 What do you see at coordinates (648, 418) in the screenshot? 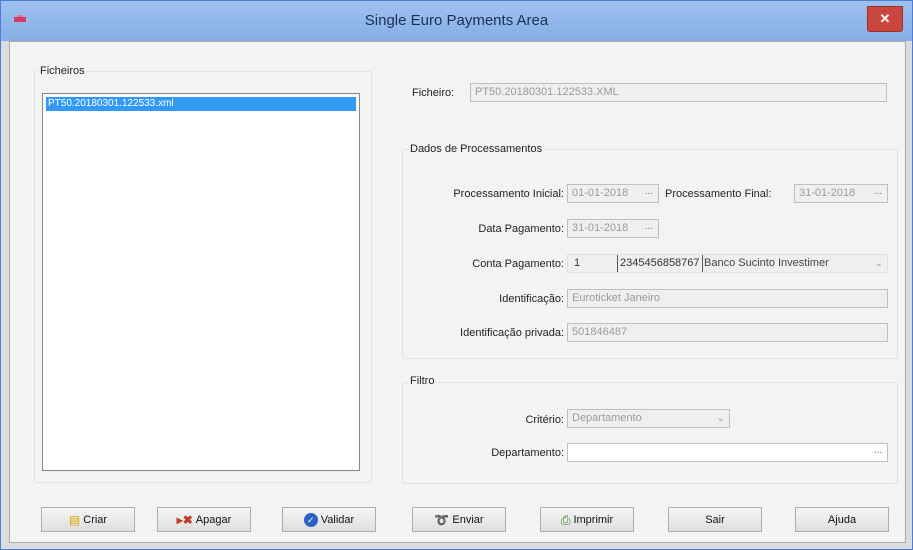
I see `criterio-select: Departamento ⌄` at bounding box center [648, 418].